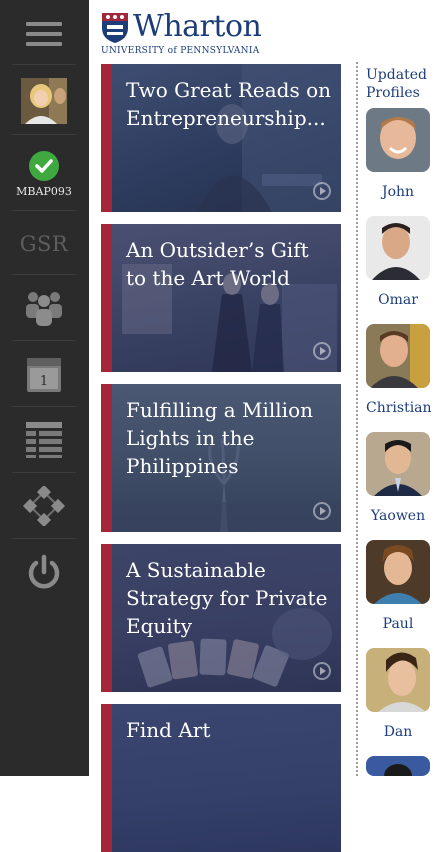 The image size is (434, 852). I want to click on wharton-logo: Wharton UNIVERSITY of PENNSYLVANIA, so click(226, 33).